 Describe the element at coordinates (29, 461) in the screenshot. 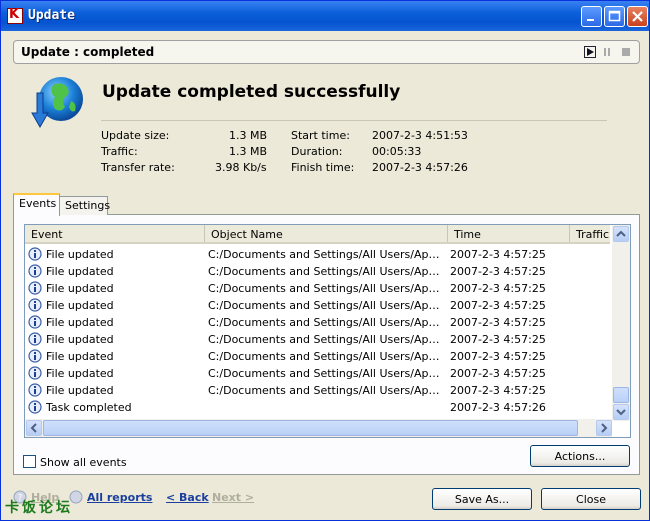

I see `show-all-events-checkbox` at that location.